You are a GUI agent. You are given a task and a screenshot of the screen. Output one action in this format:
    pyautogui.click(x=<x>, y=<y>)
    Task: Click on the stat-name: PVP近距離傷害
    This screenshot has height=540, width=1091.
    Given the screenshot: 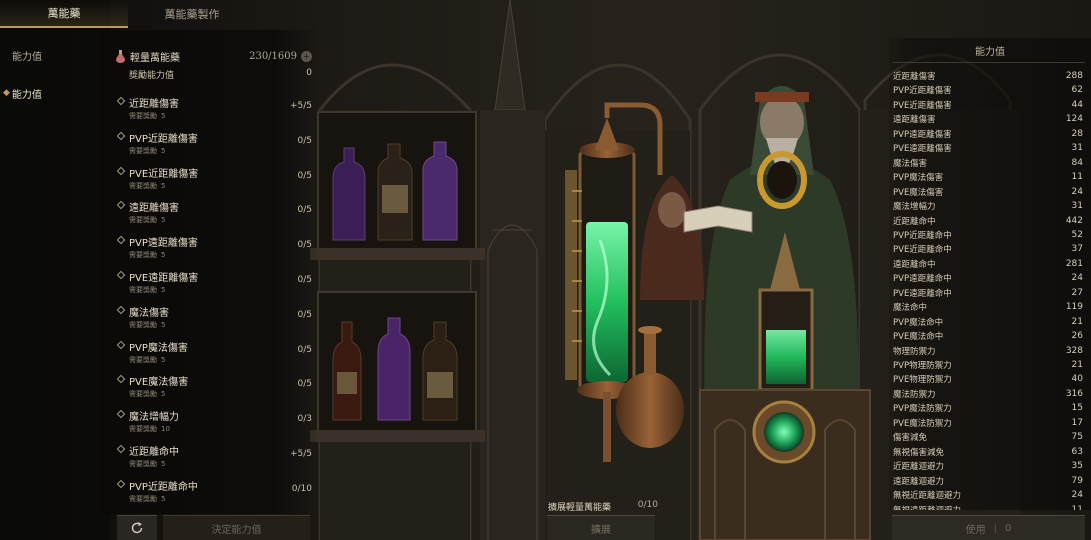 What is the action you would take?
    pyautogui.click(x=163, y=139)
    